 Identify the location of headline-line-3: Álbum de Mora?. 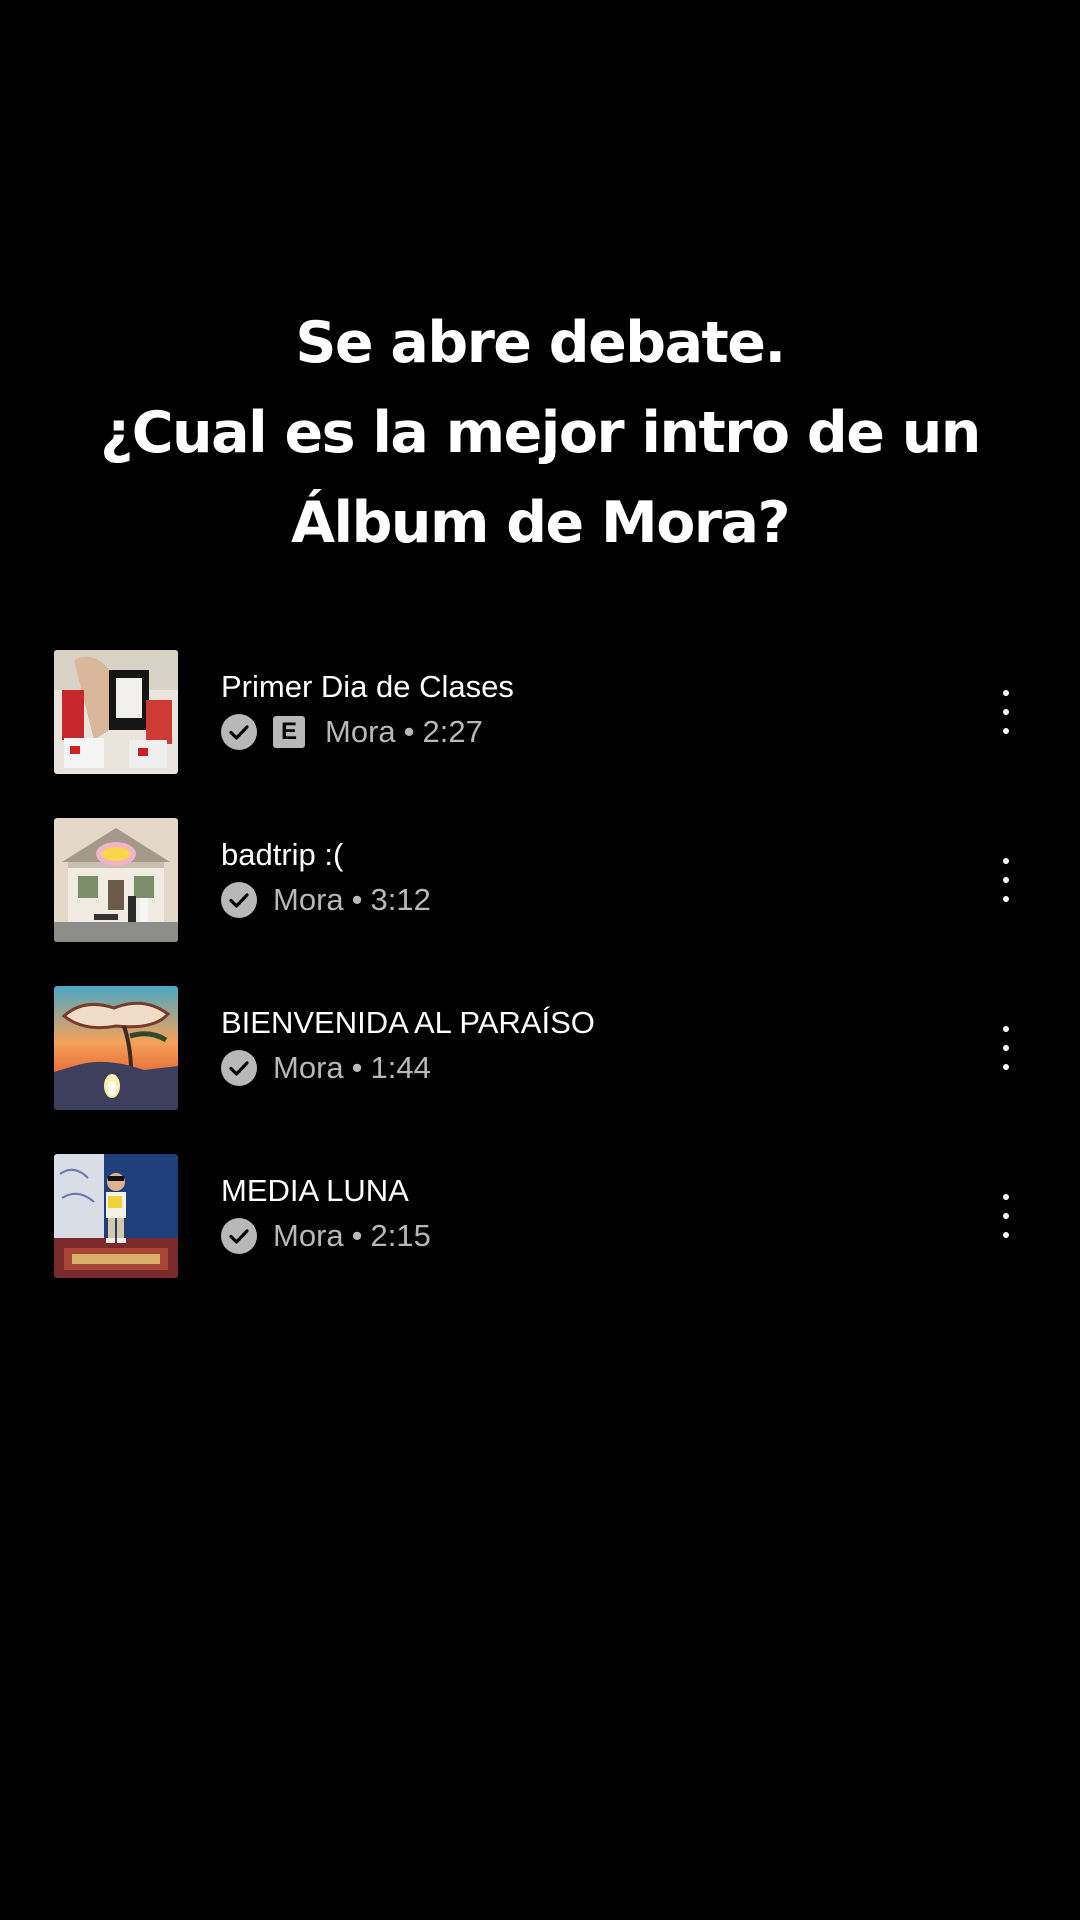
(540, 523).